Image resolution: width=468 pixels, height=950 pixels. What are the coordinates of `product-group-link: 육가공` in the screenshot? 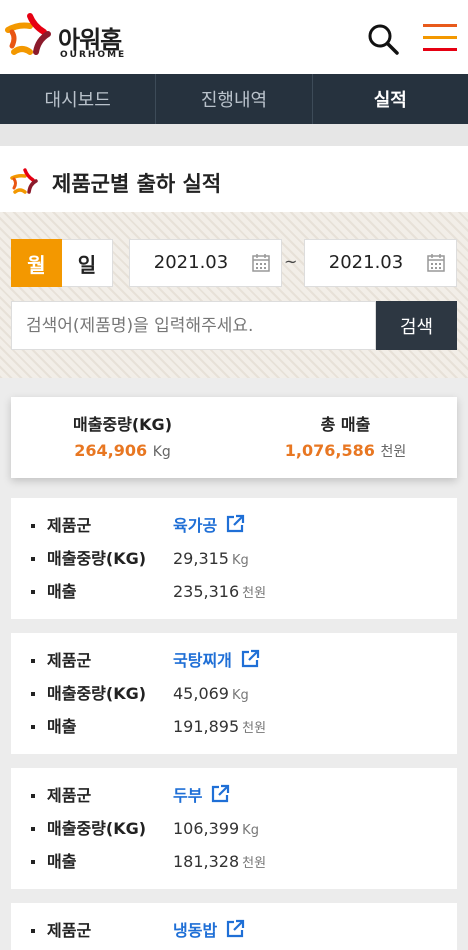 It's located at (209, 526).